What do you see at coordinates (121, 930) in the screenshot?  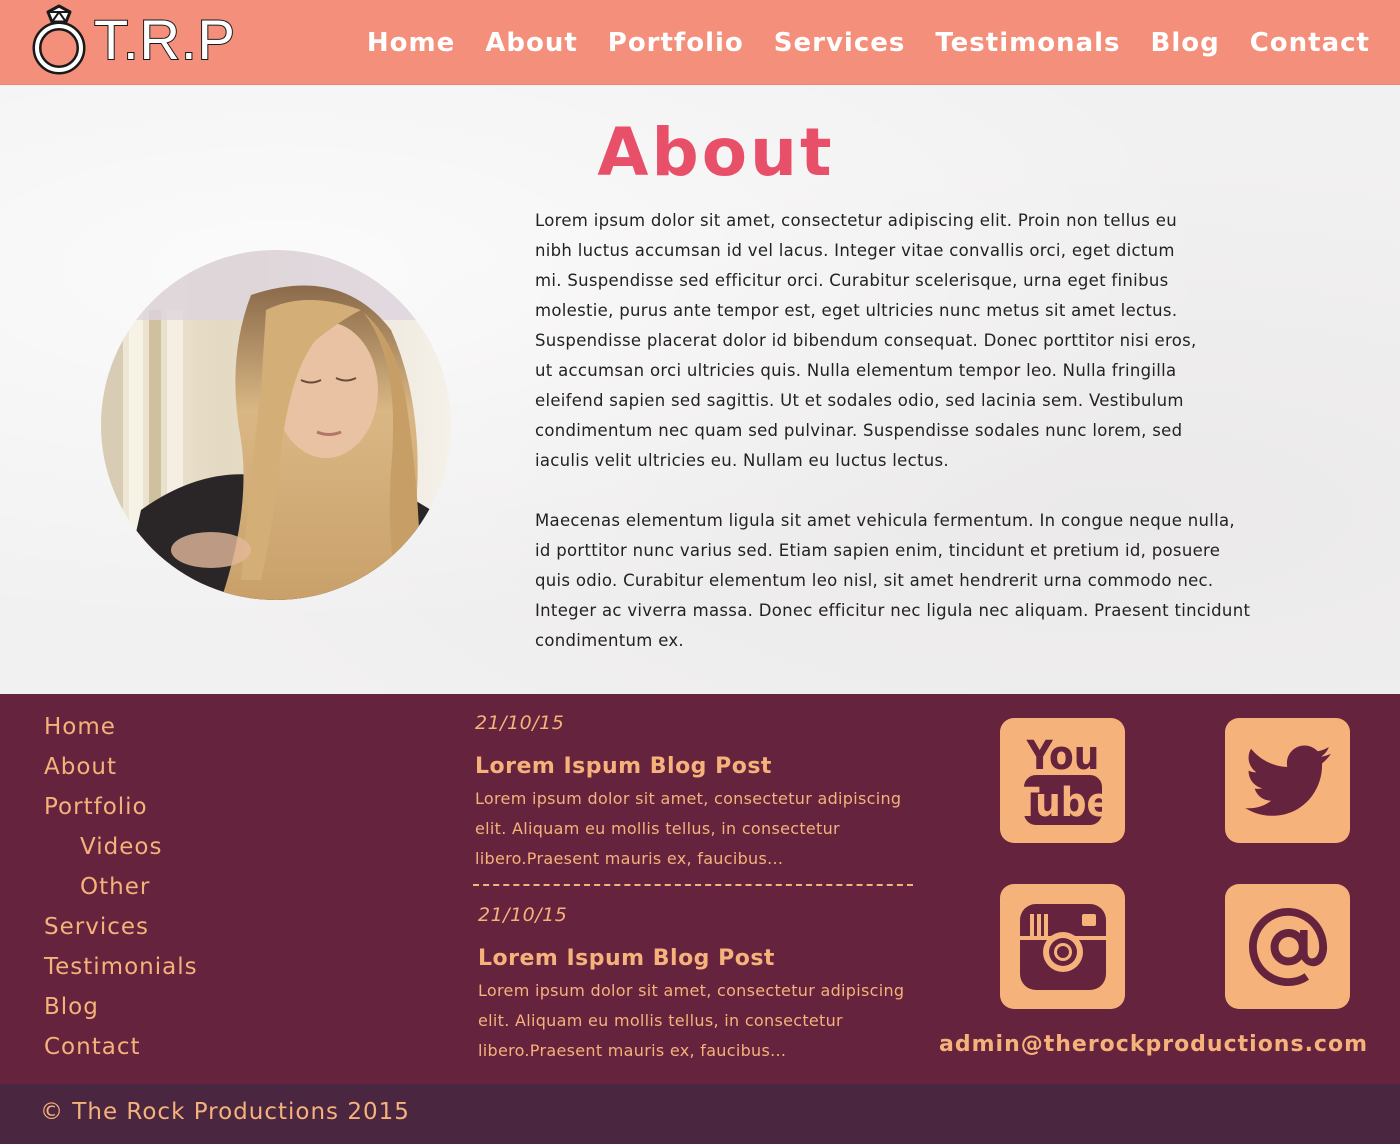 I see `footer-nav-services: Services` at bounding box center [121, 930].